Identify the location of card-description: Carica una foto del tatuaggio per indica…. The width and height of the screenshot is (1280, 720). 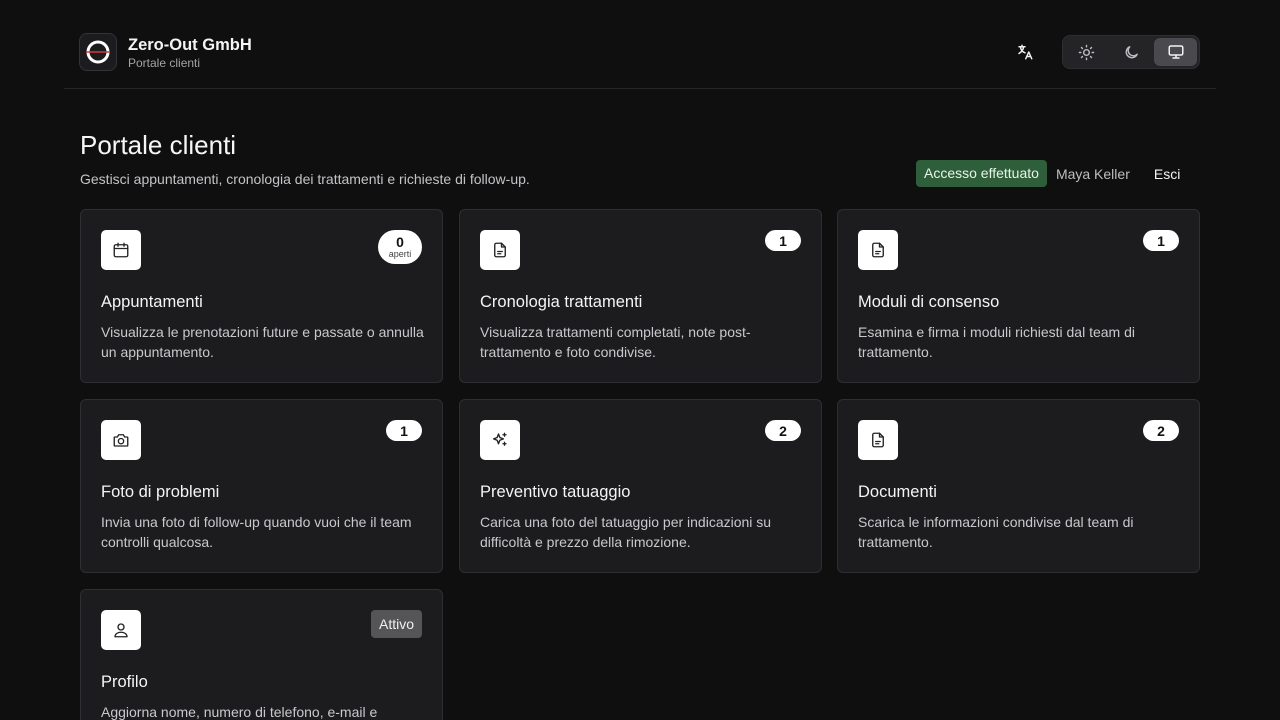
(626, 532).